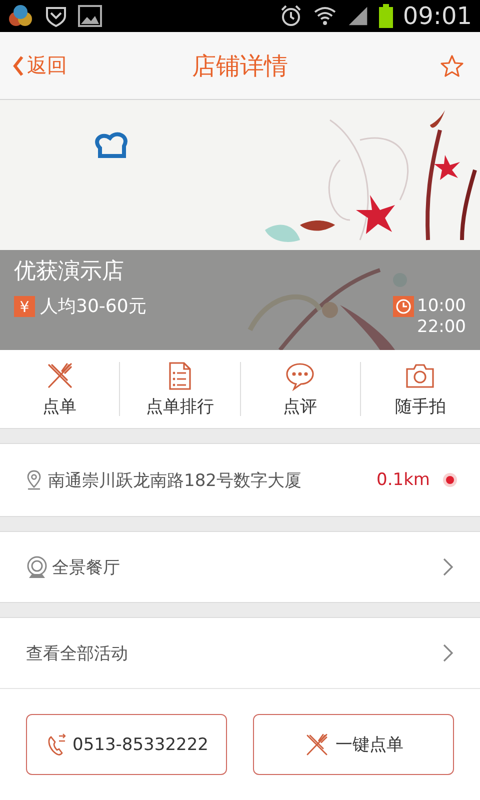  Describe the element at coordinates (290, 16) in the screenshot. I see `alarm-icon` at that location.